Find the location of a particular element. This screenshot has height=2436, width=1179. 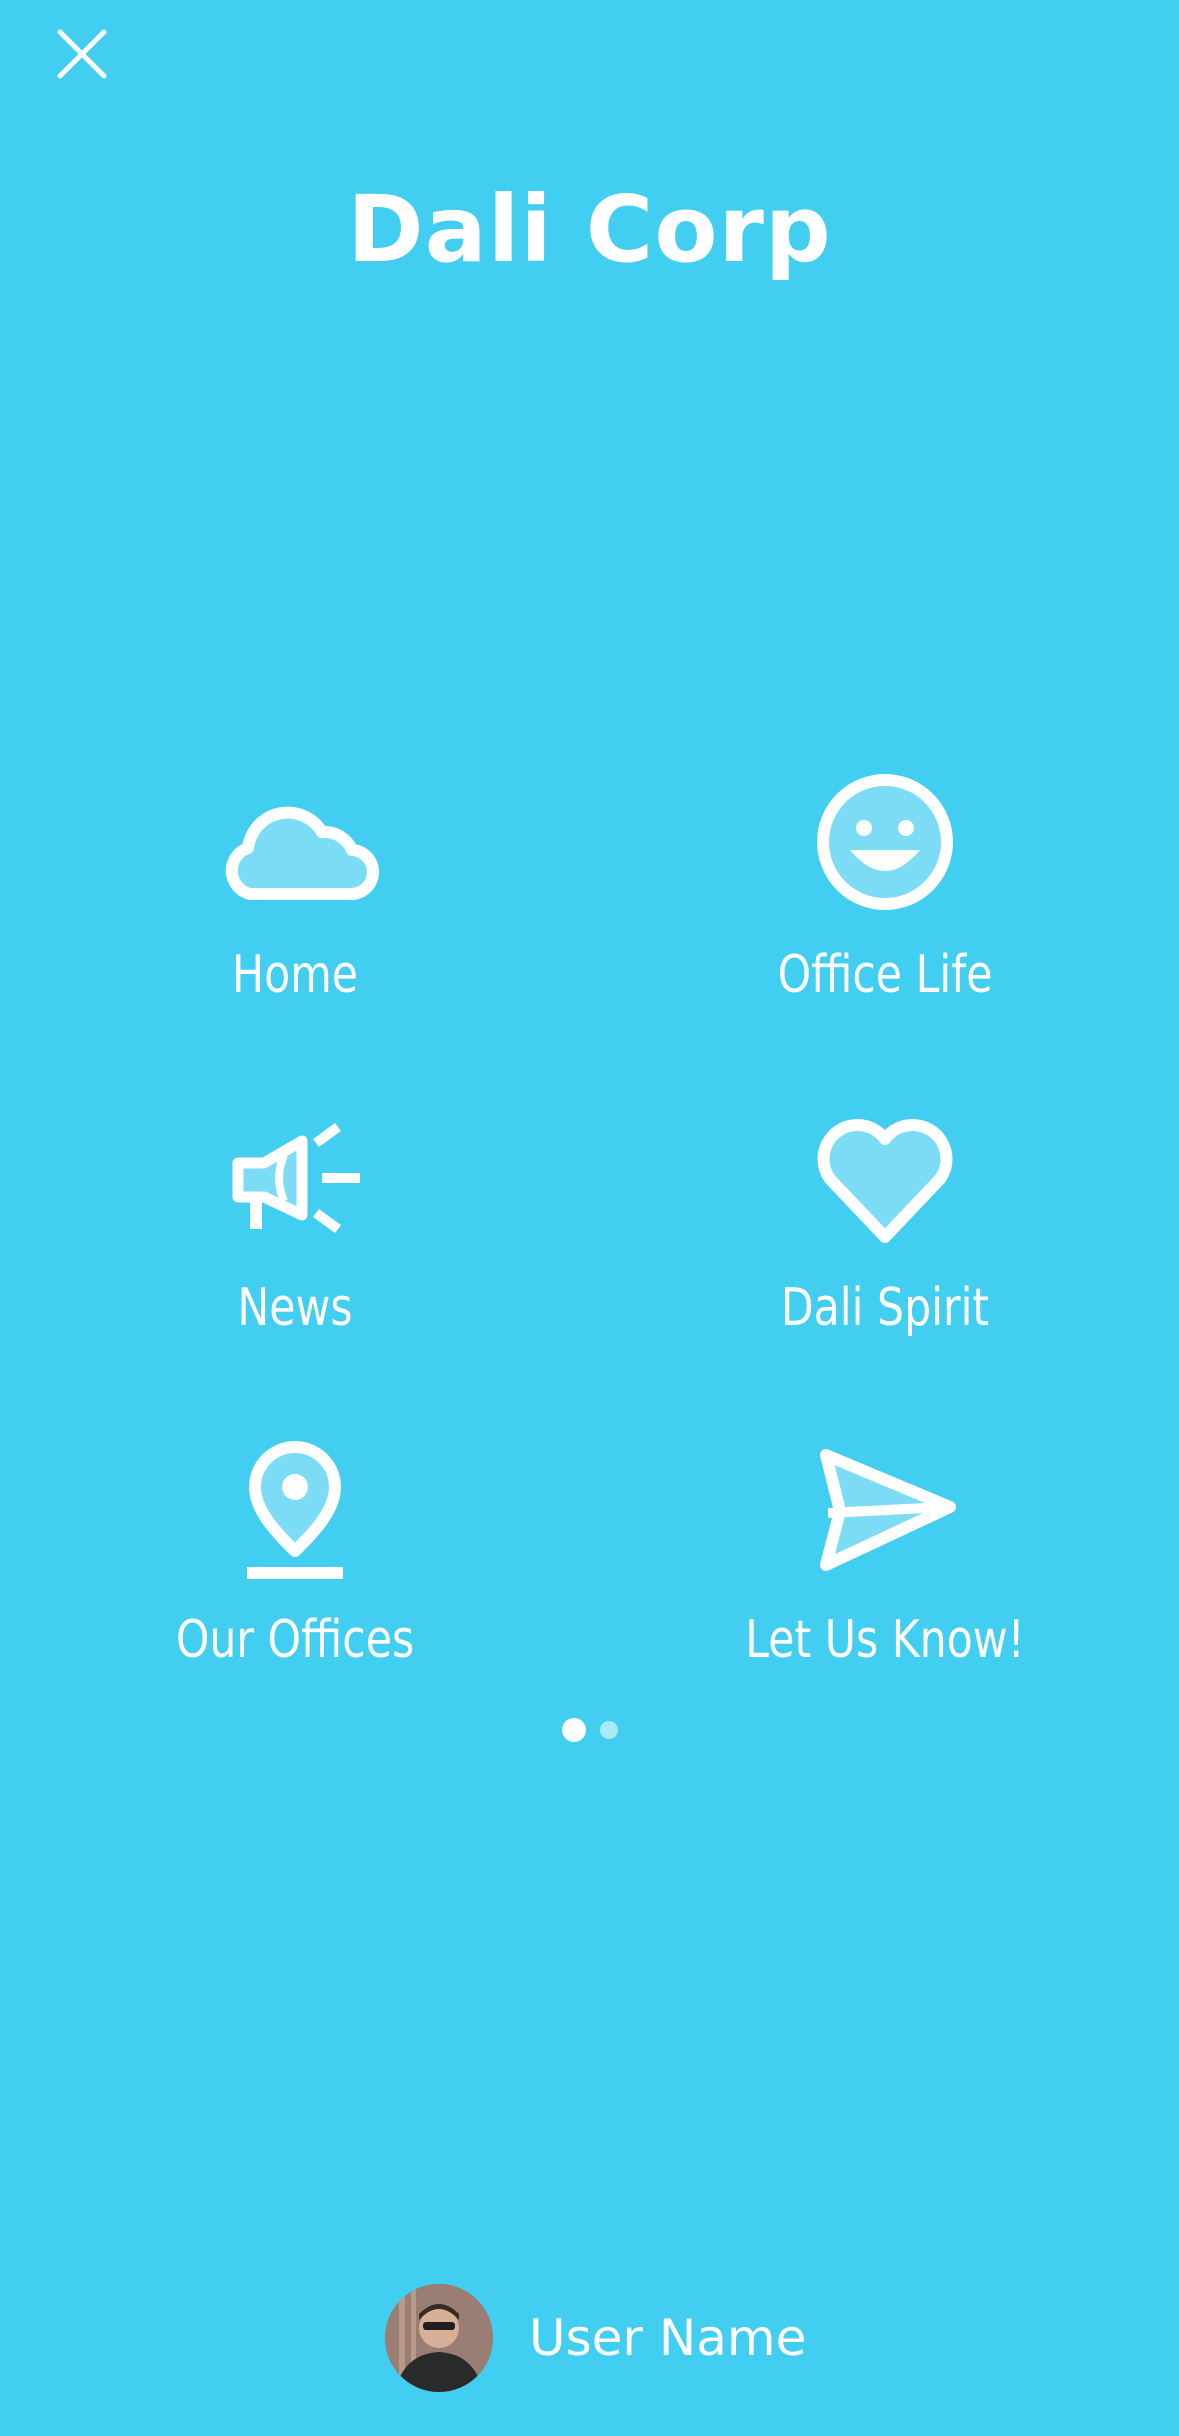

heart-icon is located at coordinates (885, 1178).